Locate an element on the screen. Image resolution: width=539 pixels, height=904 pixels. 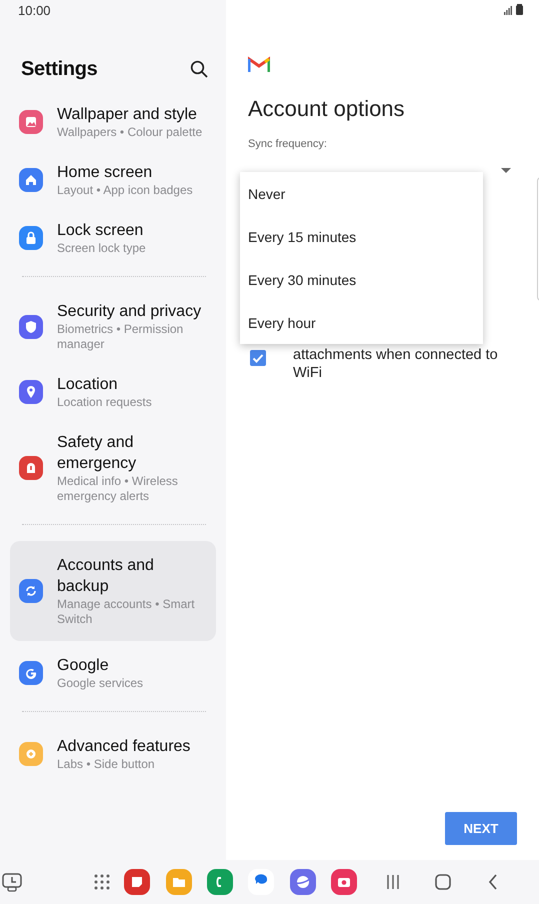
recents-icon is located at coordinates (393, 882).